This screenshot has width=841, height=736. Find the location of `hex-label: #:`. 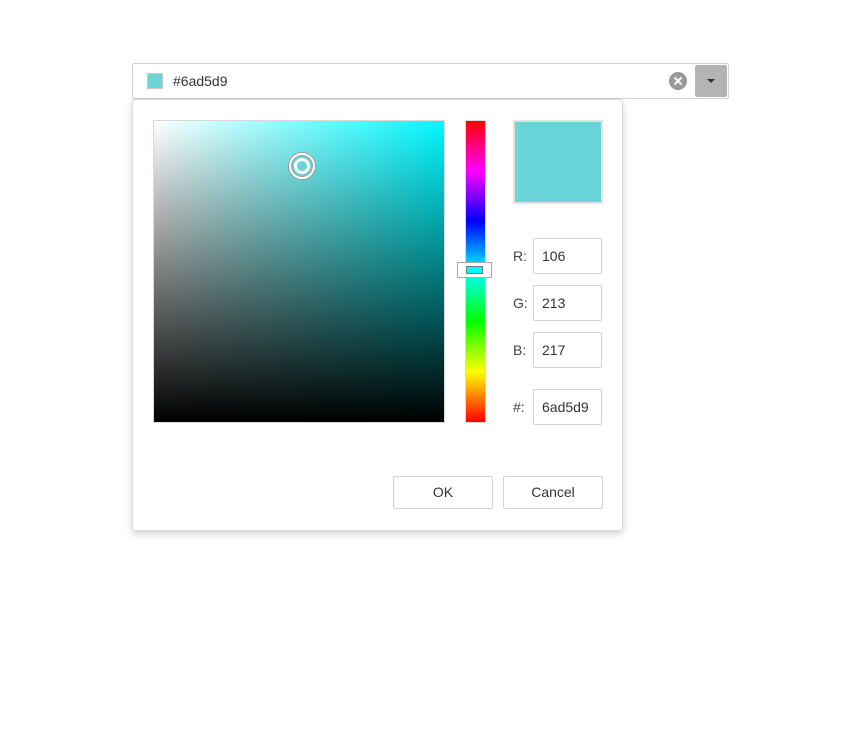

hex-label: #: is located at coordinates (519, 407).